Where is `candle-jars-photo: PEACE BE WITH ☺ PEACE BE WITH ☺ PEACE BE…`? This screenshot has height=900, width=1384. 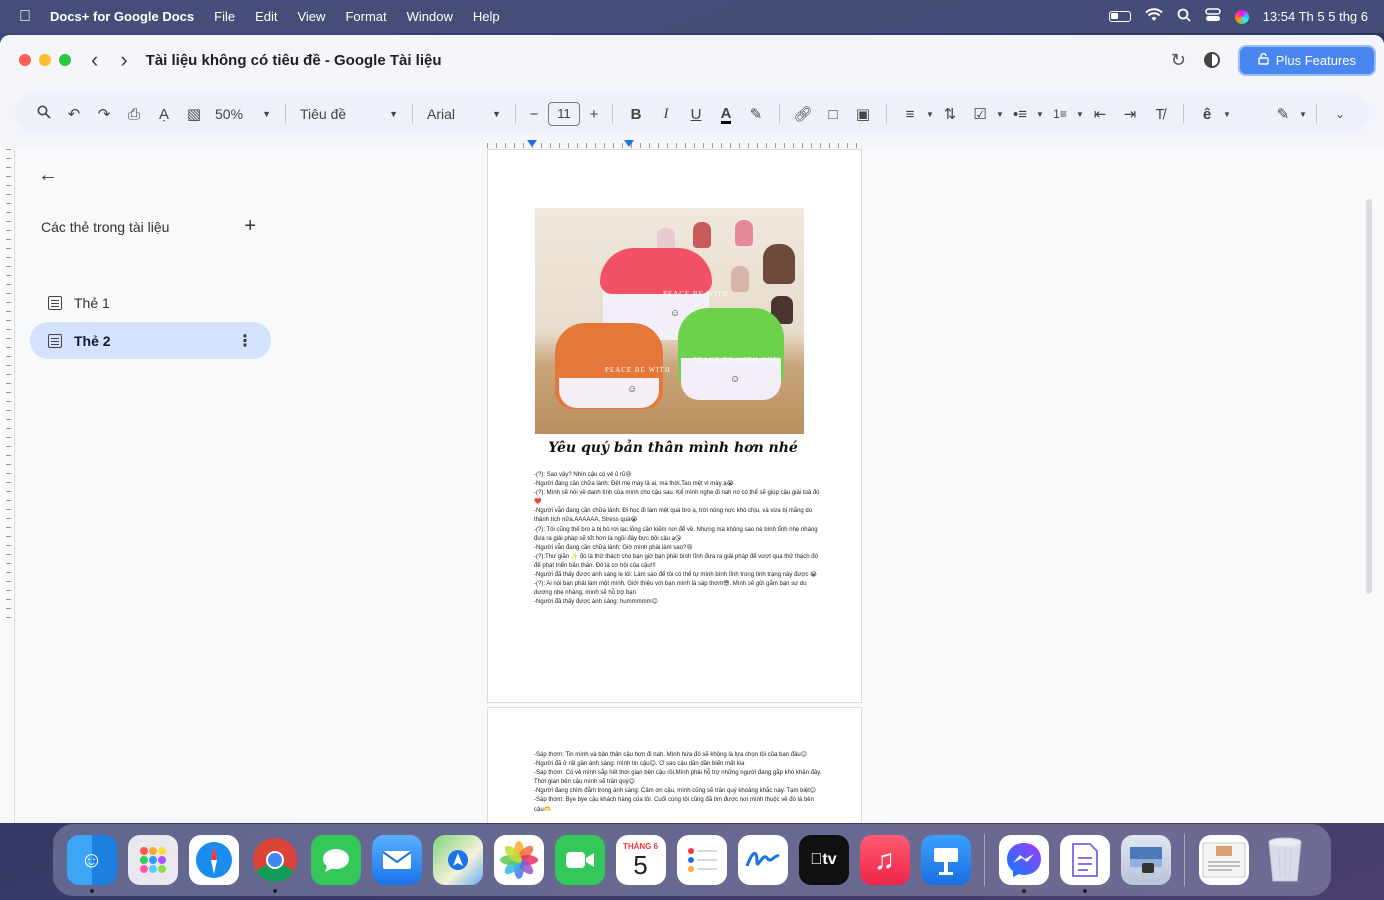 candle-jars-photo: PEACE BE WITH ☺ PEACE BE WITH ☺ PEACE BE… is located at coordinates (669, 321).